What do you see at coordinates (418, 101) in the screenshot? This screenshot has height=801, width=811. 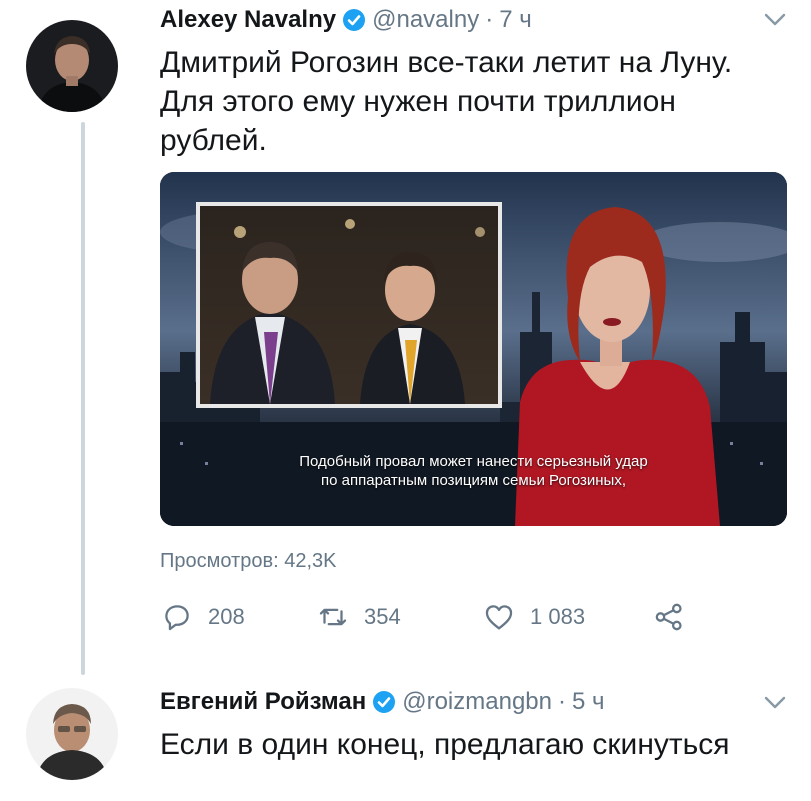 I see `tweet-text-line: Для этого ему нужен почти триллион` at bounding box center [418, 101].